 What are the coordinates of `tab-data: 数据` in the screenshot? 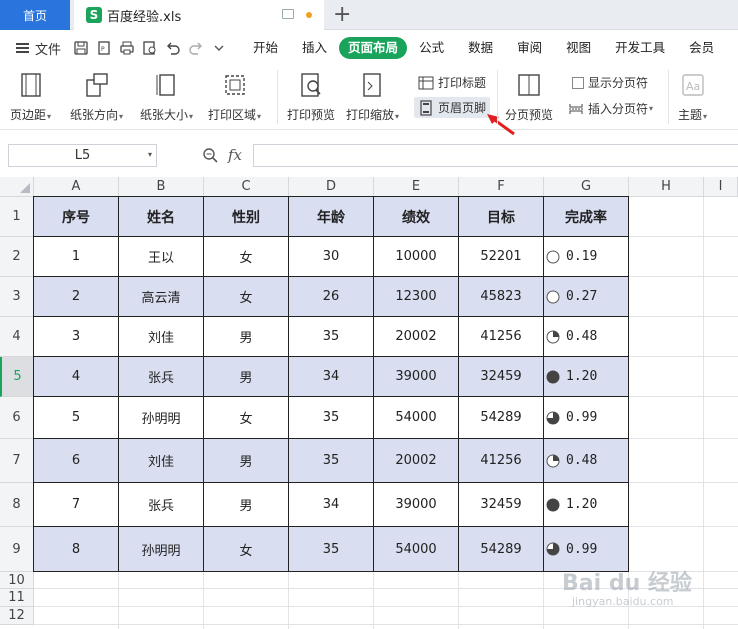 It's located at (480, 48).